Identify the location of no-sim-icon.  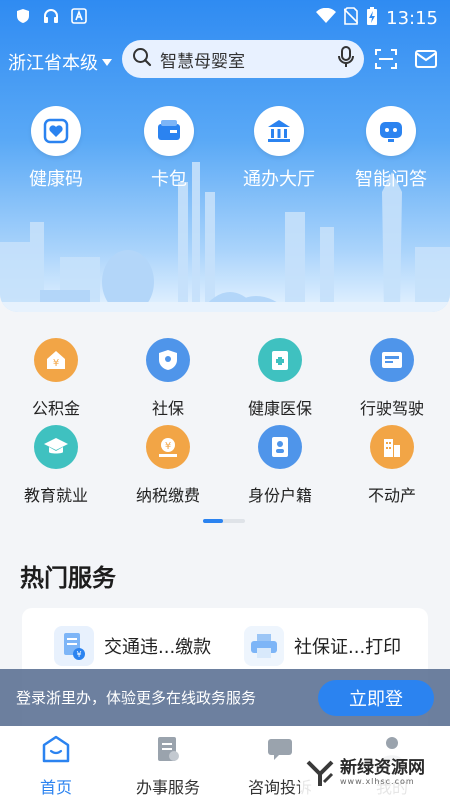
(351, 18).